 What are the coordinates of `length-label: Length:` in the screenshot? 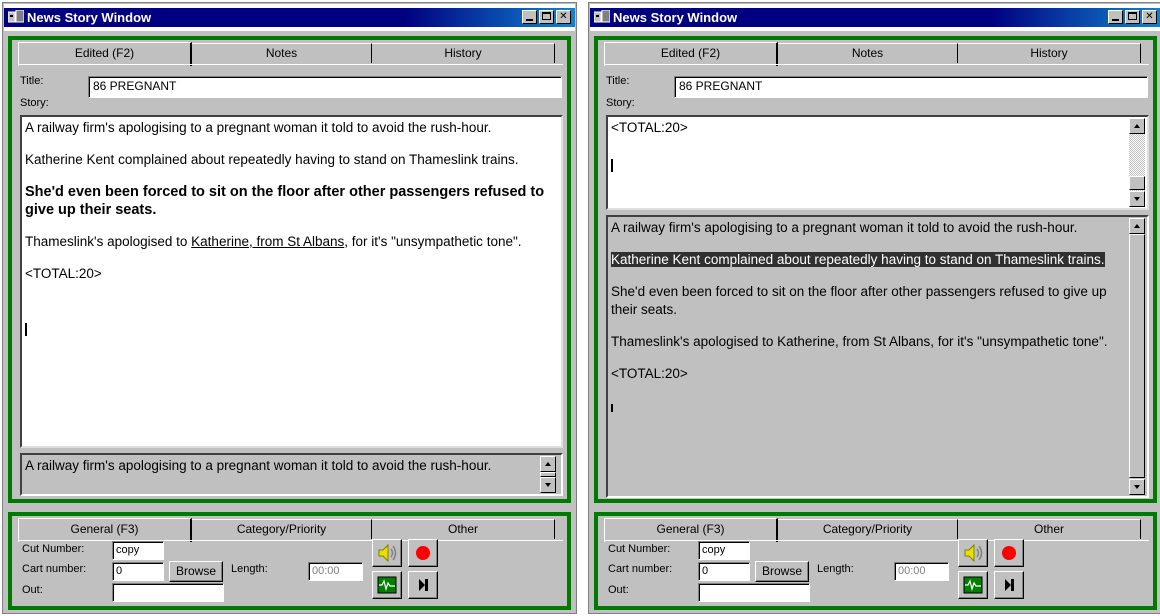 It's located at (835, 569).